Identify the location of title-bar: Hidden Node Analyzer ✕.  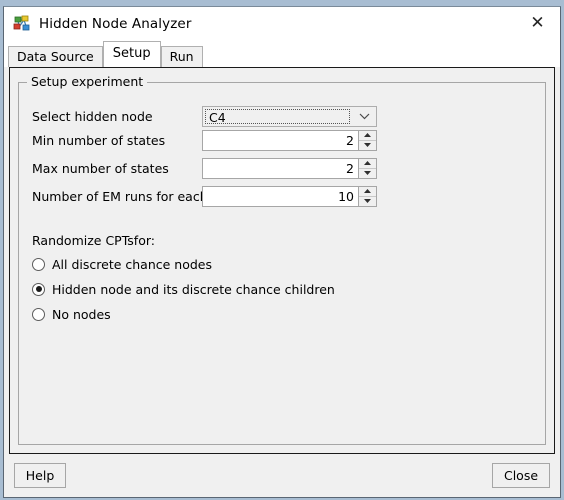
(282, 23).